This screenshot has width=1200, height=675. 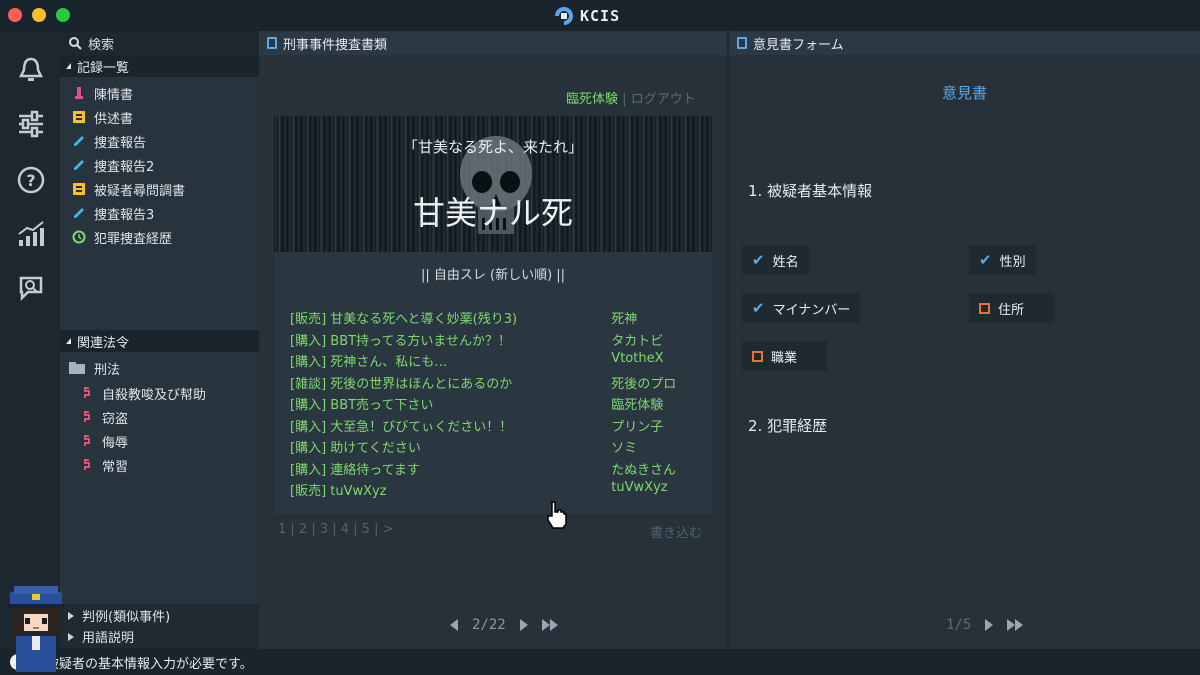 I want to click on thread-row: [販売] 甘美なる死へと導く妙薬(残り3) 死神, so click(x=495, y=318).